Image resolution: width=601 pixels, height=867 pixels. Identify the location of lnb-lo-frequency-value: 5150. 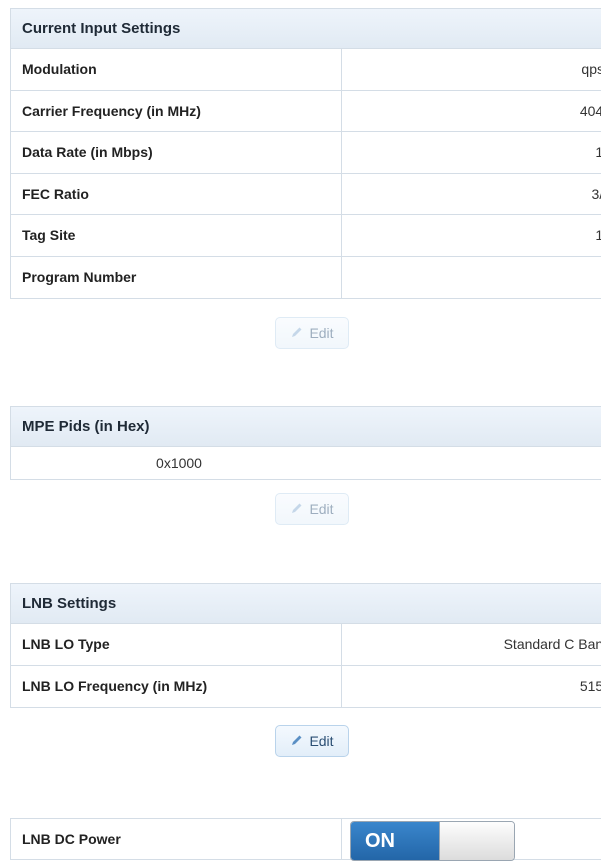
(590, 686).